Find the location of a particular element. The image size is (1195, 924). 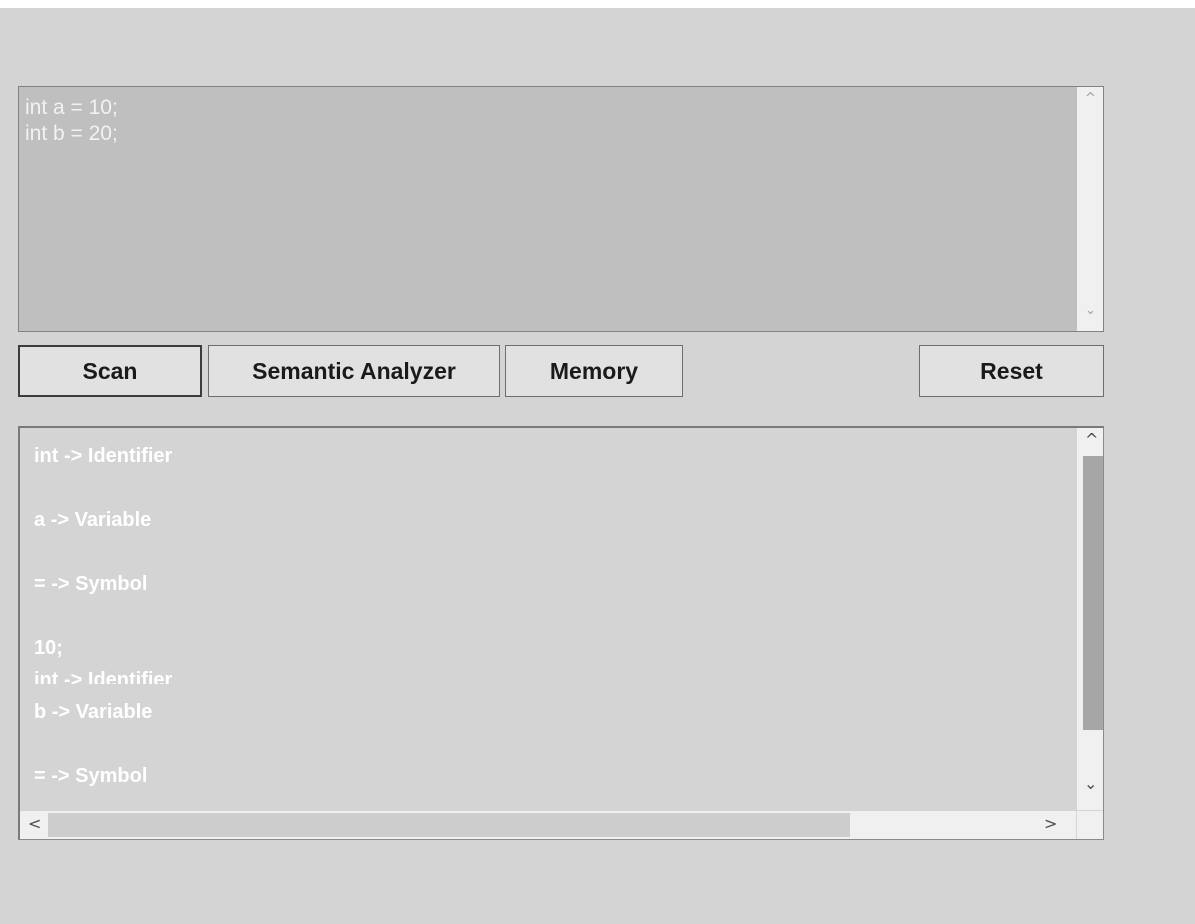

list-item: 10; is located at coordinates (48, 648).